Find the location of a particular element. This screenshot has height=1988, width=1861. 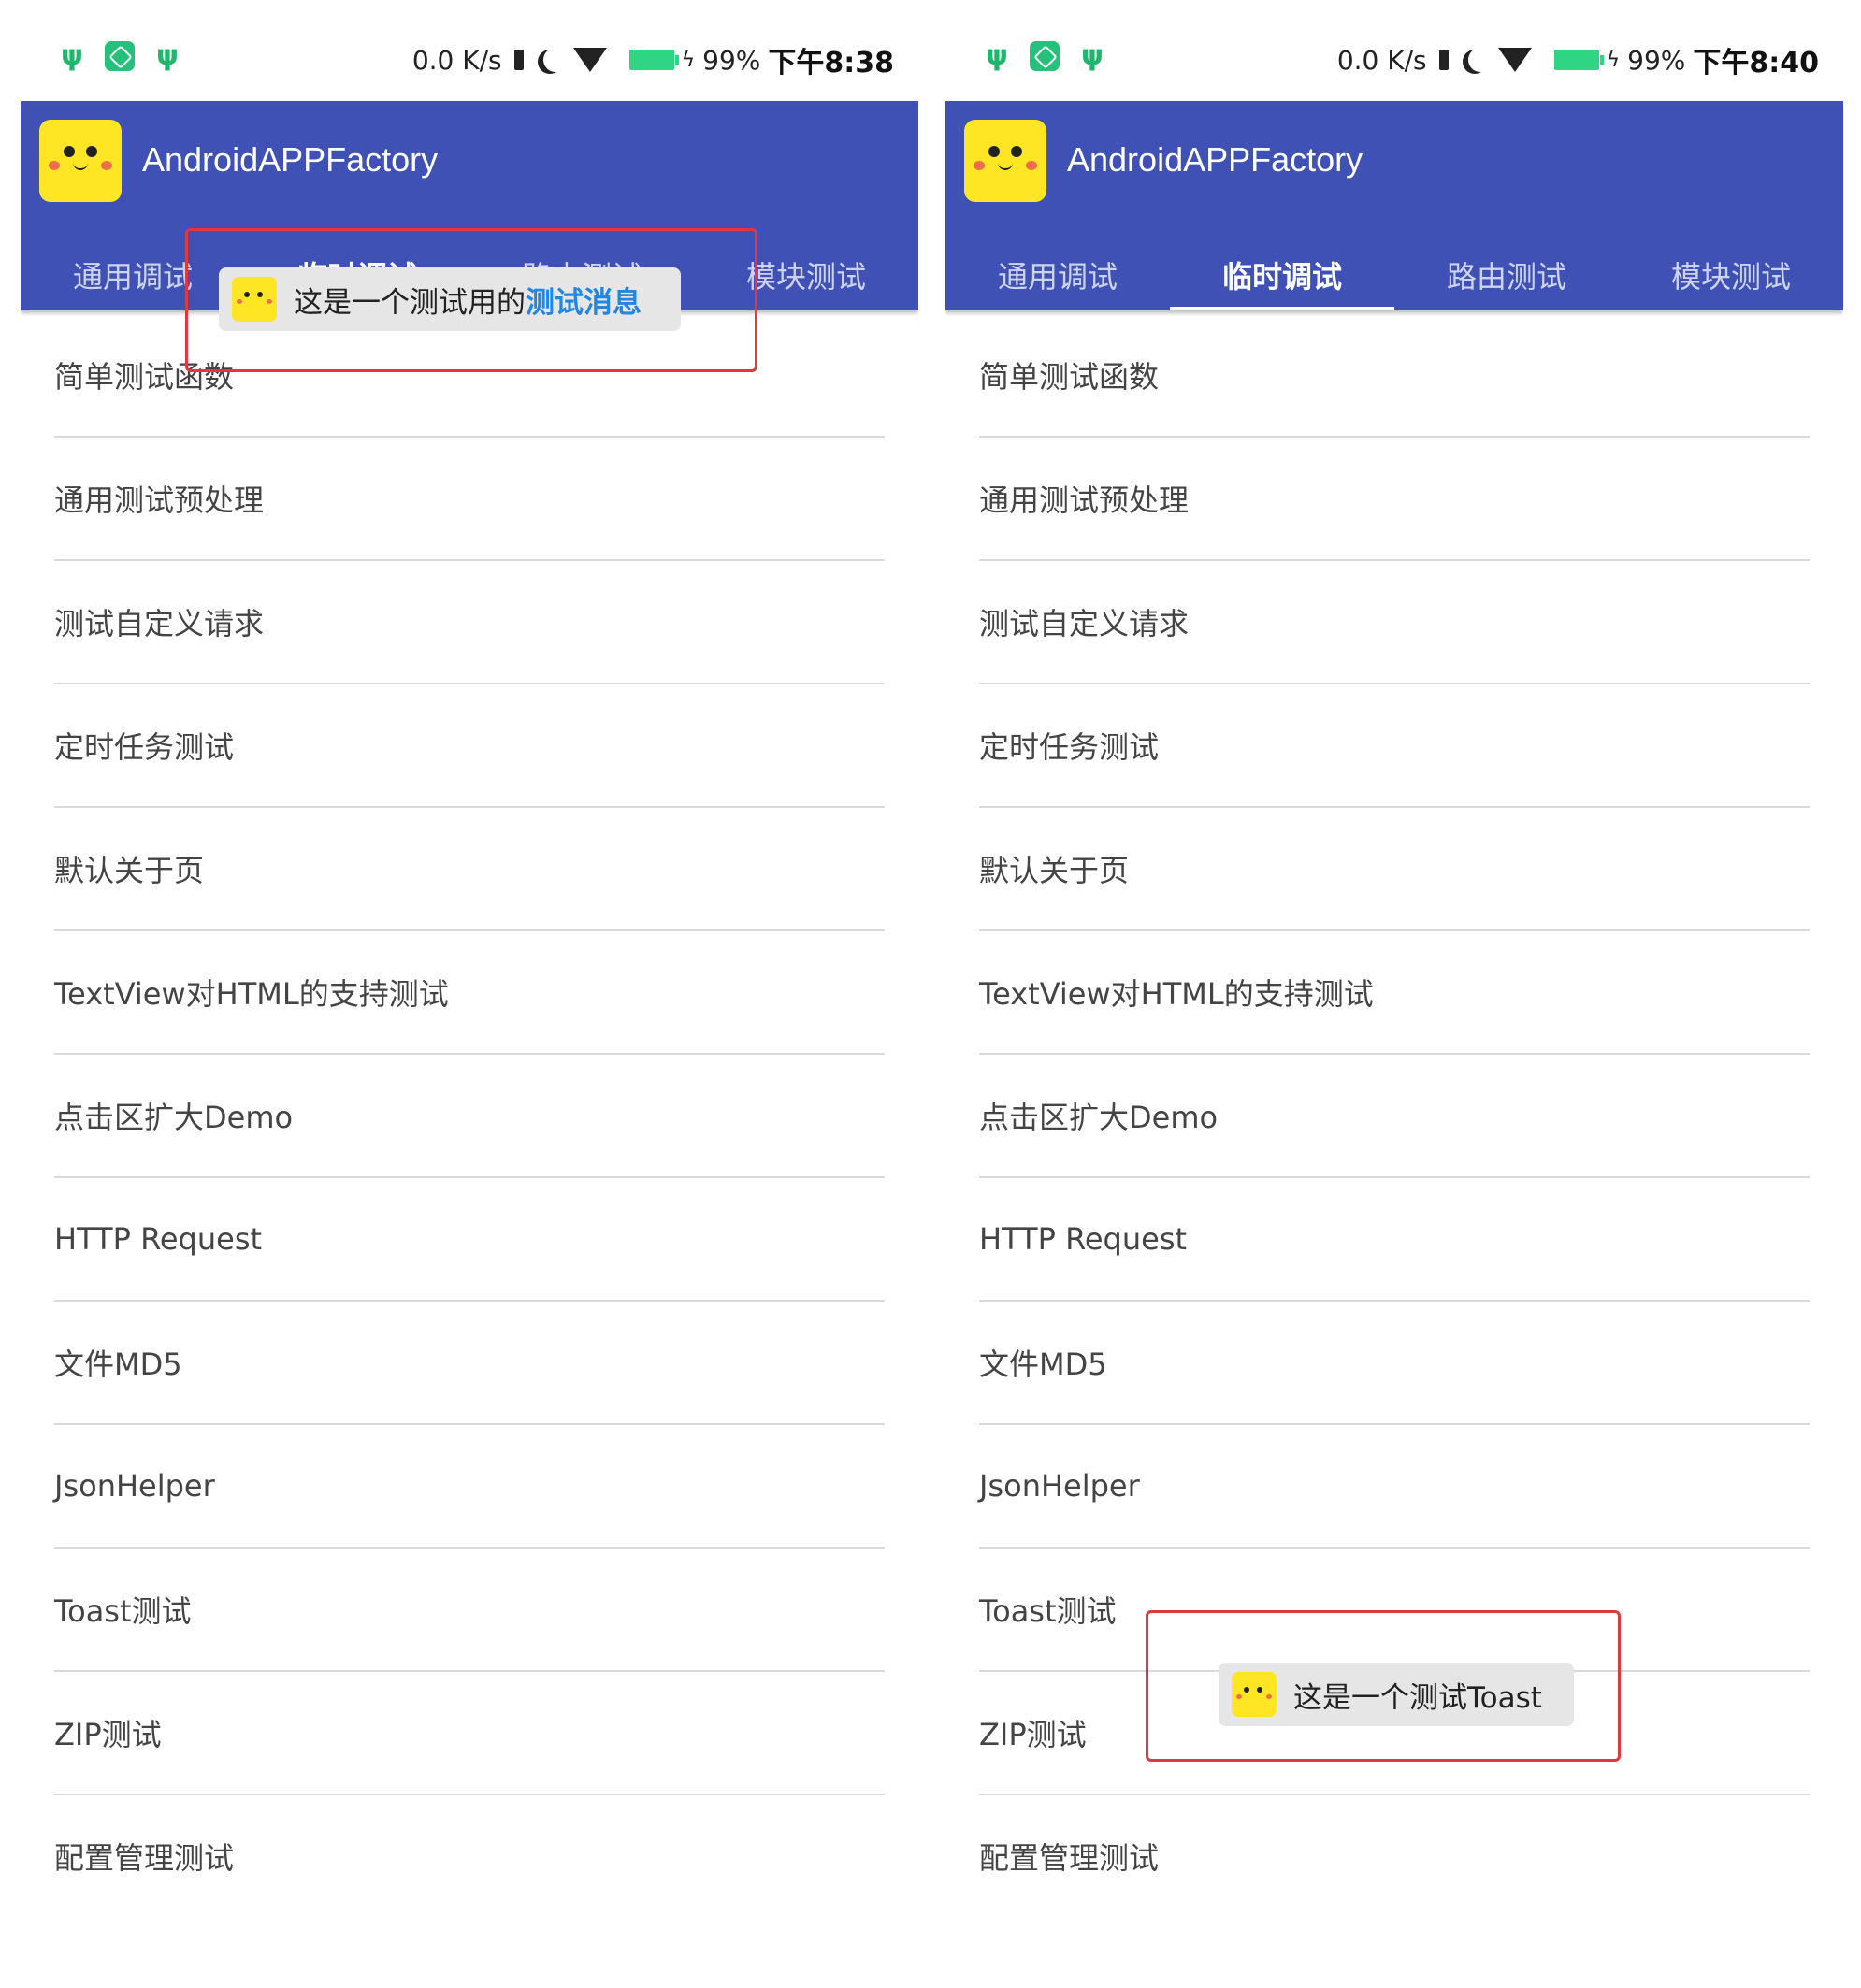

status-bar: ψ ψ 0.0 K/s ϟ 99% 下午8:38 is located at coordinates (469, 61).